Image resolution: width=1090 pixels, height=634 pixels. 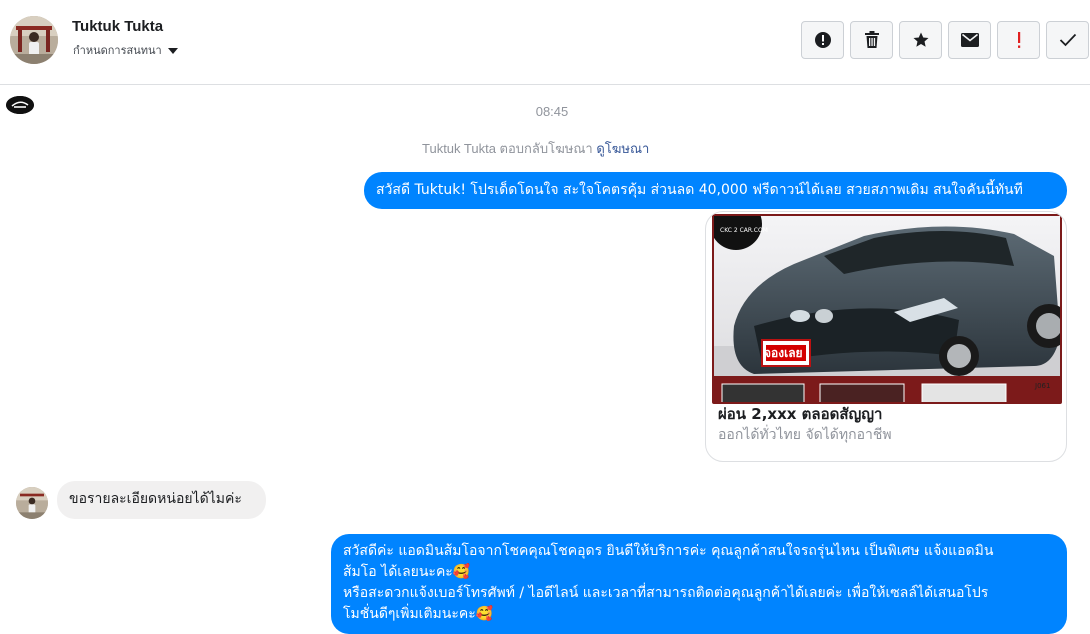 I want to click on contact-name: Tuktuk Tukta, so click(x=117, y=26).